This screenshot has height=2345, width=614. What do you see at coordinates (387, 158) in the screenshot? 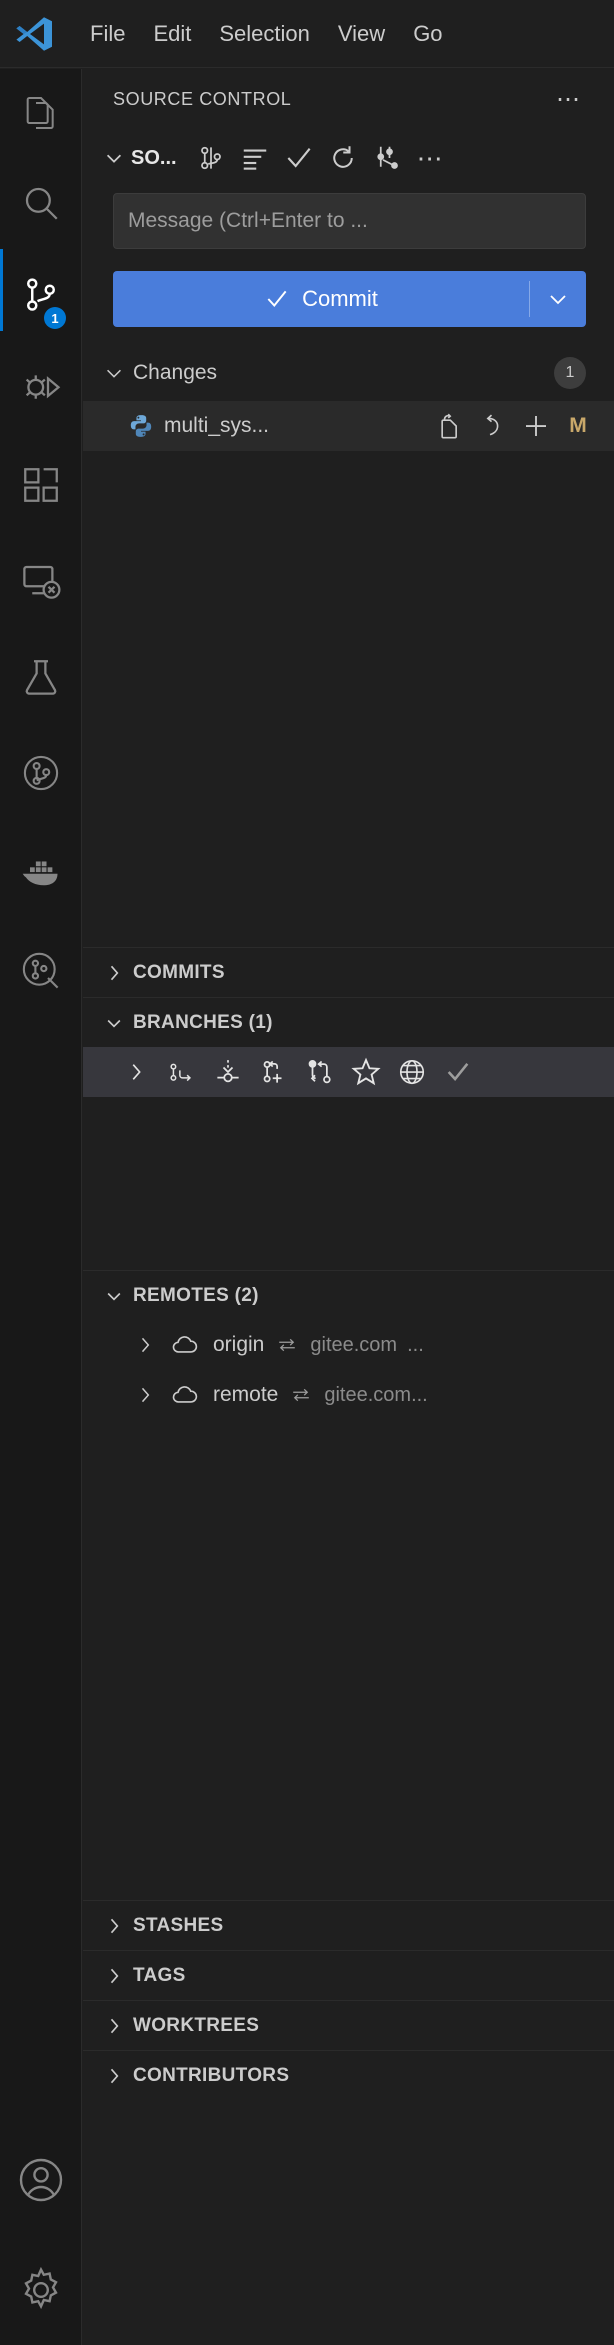
I see `scm-open-graph-button` at bounding box center [387, 158].